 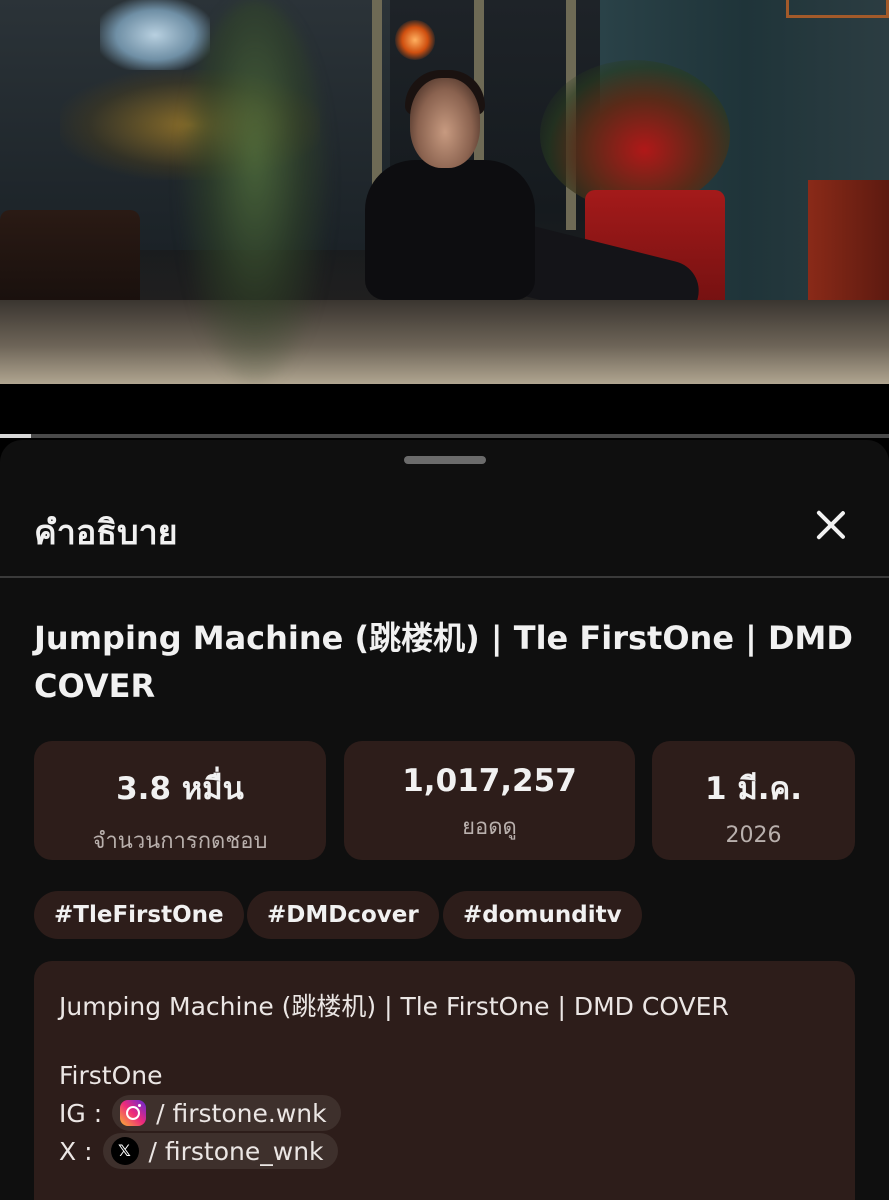 I want to click on video-scene-flowers, so click(x=635, y=135).